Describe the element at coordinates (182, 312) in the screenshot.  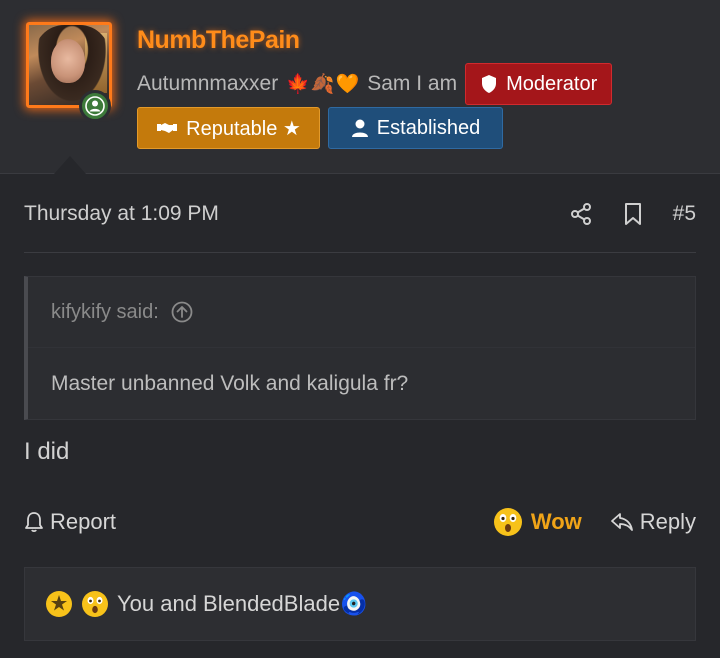
I see `arrow-up-circle-icon` at that location.